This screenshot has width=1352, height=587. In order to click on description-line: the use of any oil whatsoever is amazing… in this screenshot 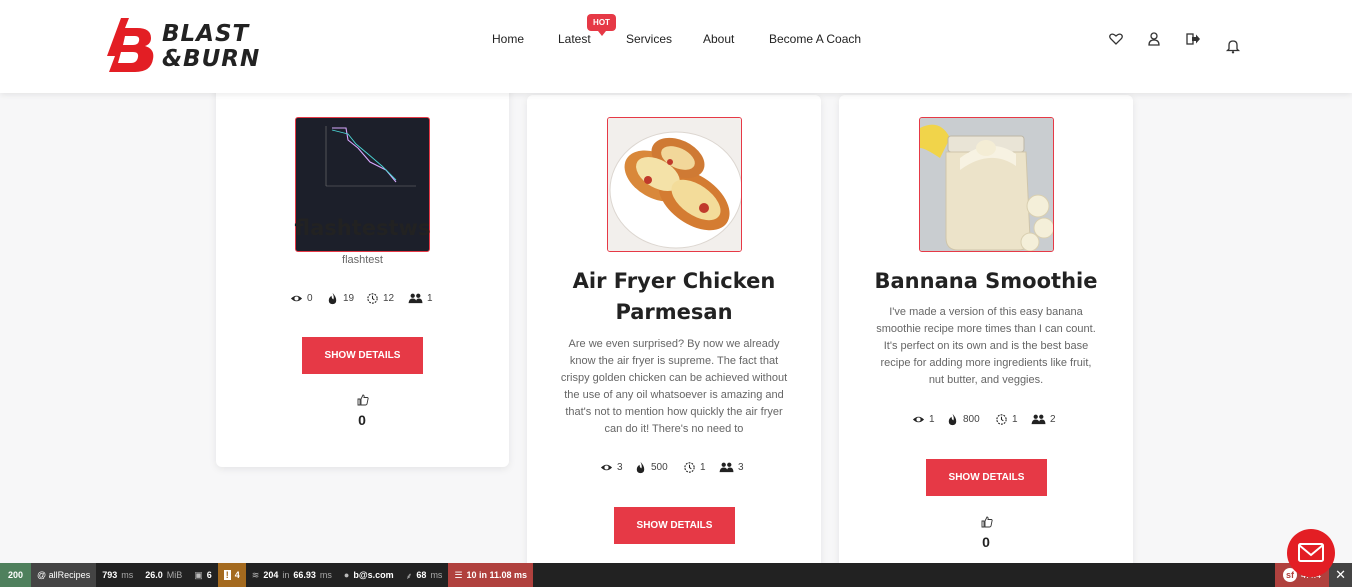, I will do `click(674, 395)`.